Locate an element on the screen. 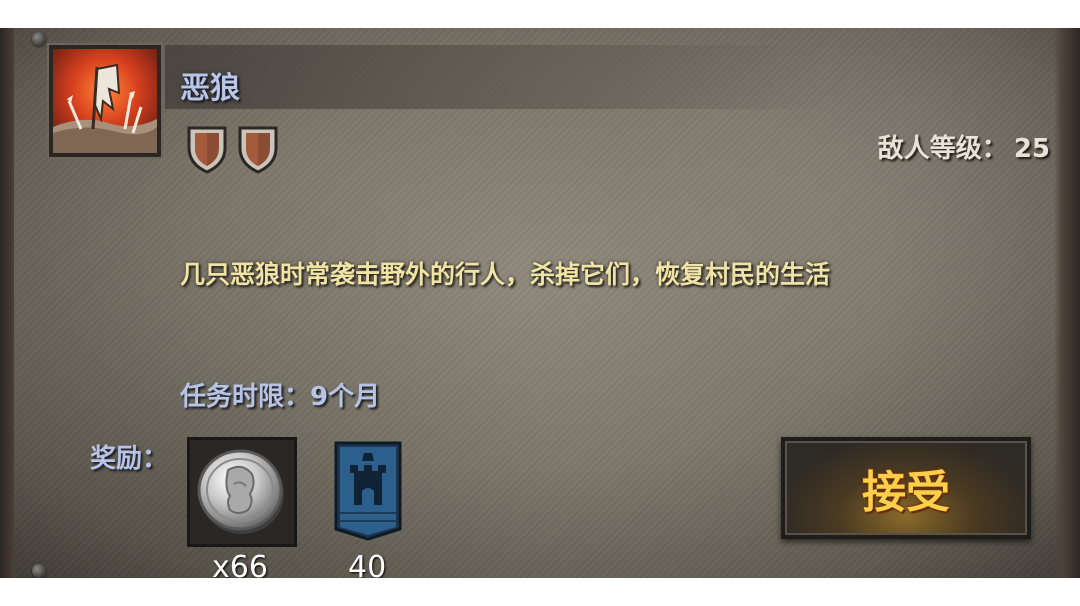 This screenshot has height=606, width=1080. reward-count-banner: 40 is located at coordinates (367, 564).